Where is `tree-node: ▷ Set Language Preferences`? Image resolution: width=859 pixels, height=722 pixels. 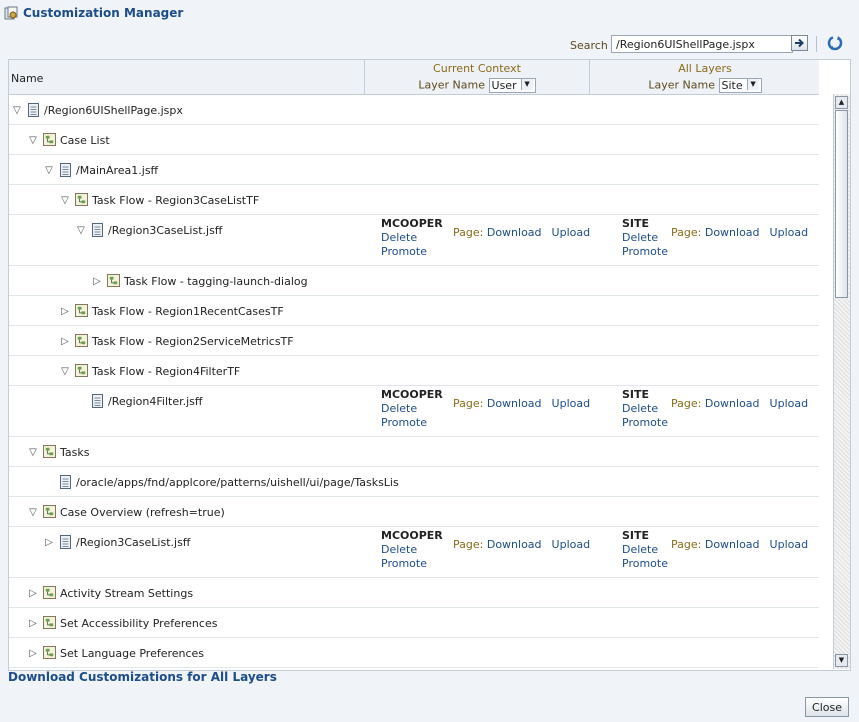 tree-node: ▷ Set Language Preferences is located at coordinates (115, 653).